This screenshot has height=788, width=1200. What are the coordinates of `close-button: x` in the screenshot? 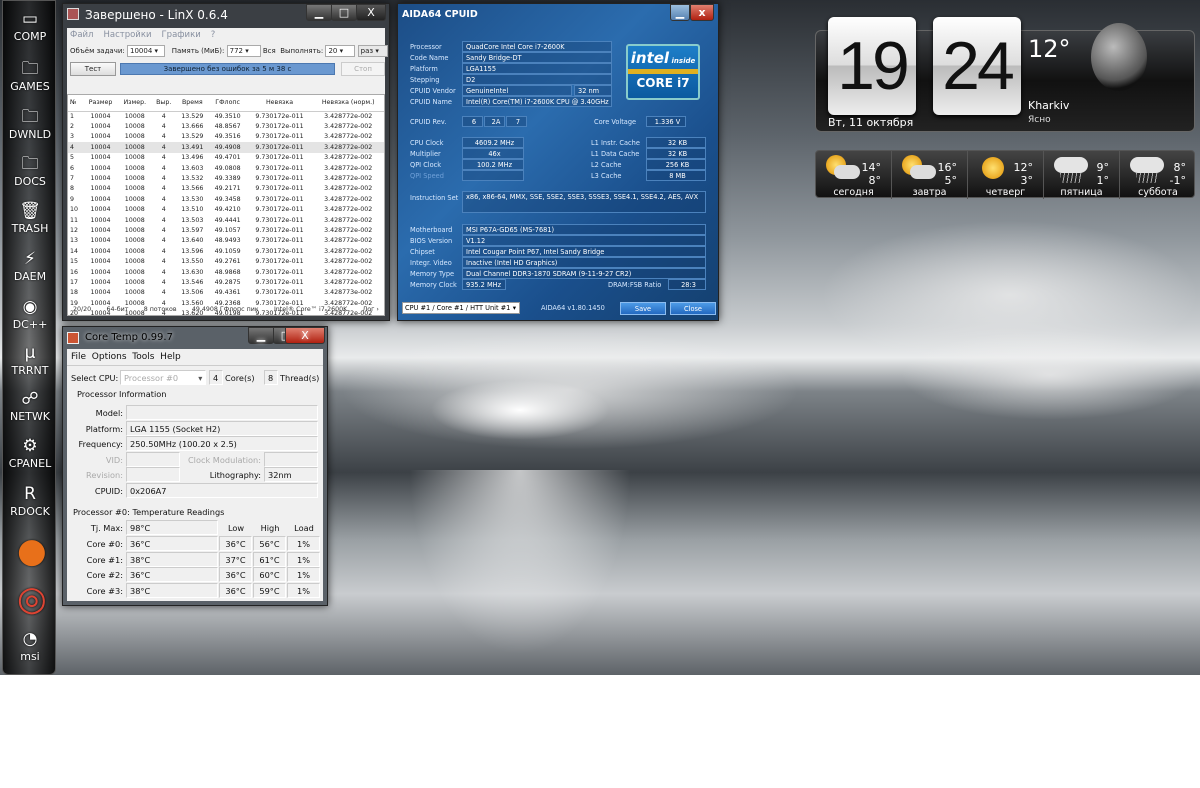 It's located at (702, 12).